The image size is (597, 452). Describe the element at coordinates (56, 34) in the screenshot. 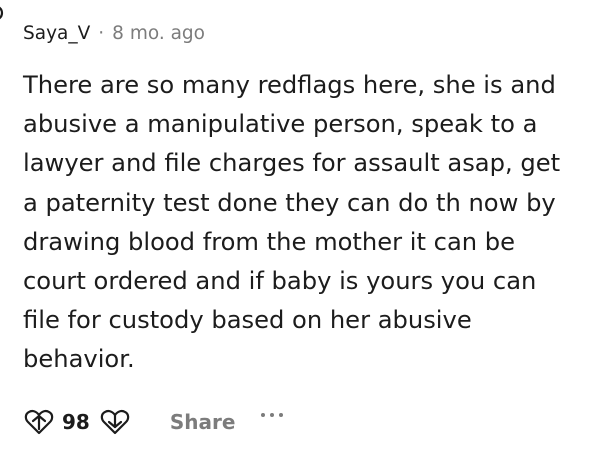

I see `username-link: Saya_V` at that location.